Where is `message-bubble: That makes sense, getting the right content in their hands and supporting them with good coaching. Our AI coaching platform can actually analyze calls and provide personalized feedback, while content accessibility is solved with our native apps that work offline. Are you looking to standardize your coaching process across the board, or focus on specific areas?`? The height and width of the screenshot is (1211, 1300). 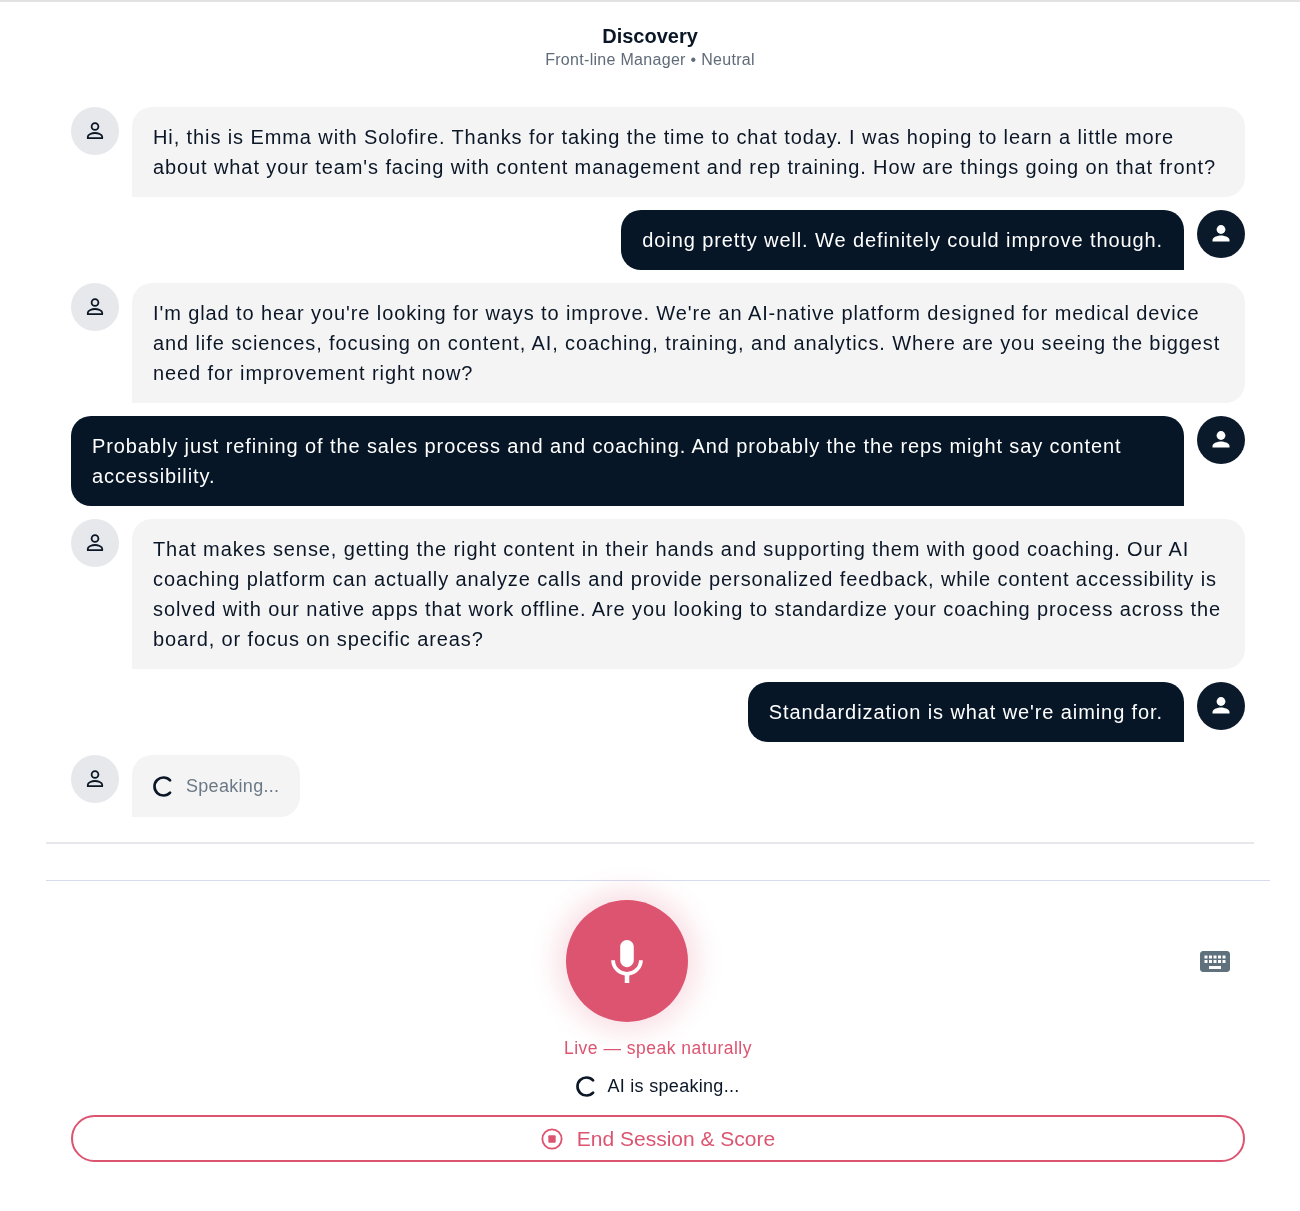
message-bubble: That makes sense, getting the right content in their hands and supporting them with good coaching. Our AI coaching platform can actually analyze calls and provide personalized feedback, while content accessibility is solved with our native apps that work offline. Are you looking to standardize your coaching process across the board, or focus on specific areas? is located at coordinates (688, 594).